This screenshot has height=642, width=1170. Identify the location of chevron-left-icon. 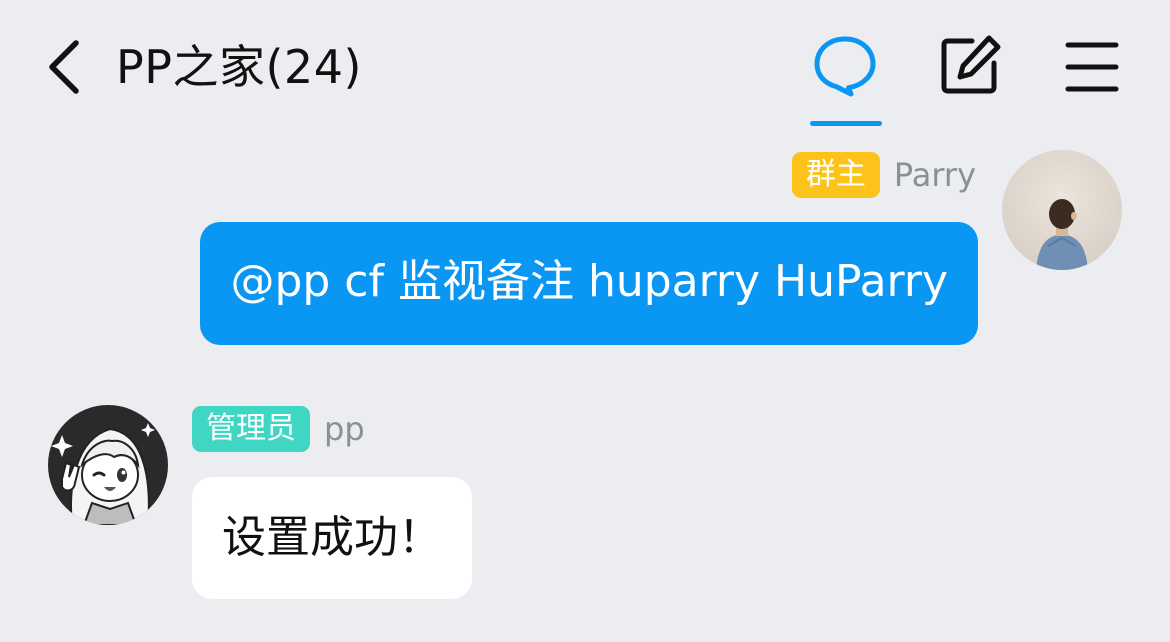
(64, 67).